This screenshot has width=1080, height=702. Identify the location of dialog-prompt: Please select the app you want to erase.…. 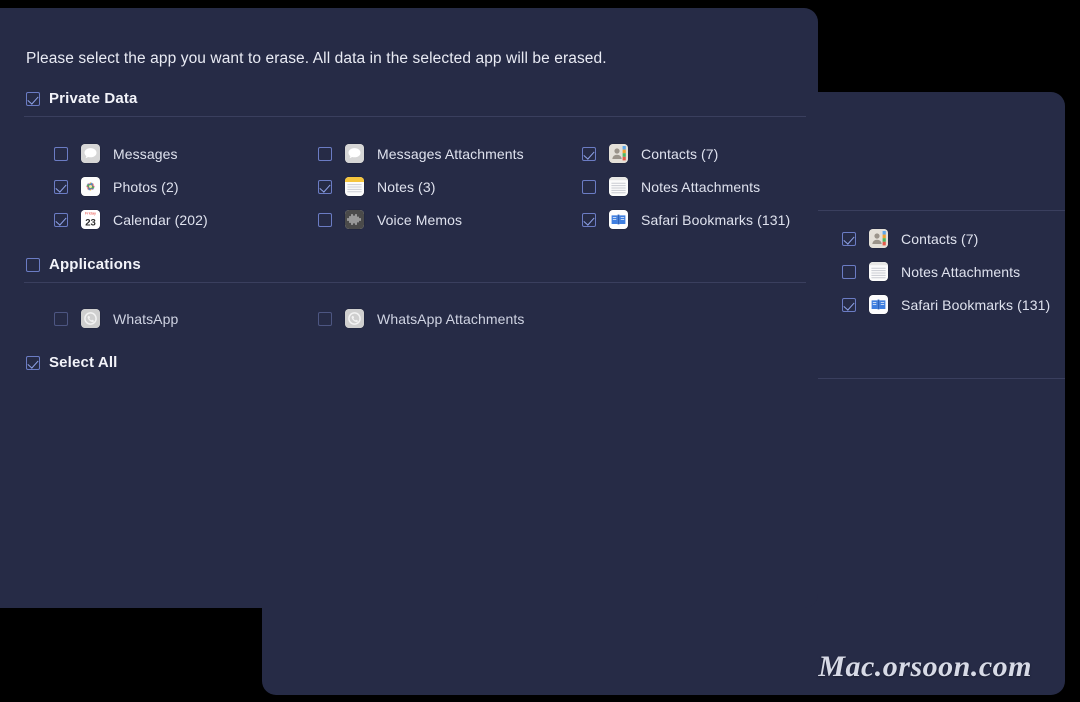
(316, 58).